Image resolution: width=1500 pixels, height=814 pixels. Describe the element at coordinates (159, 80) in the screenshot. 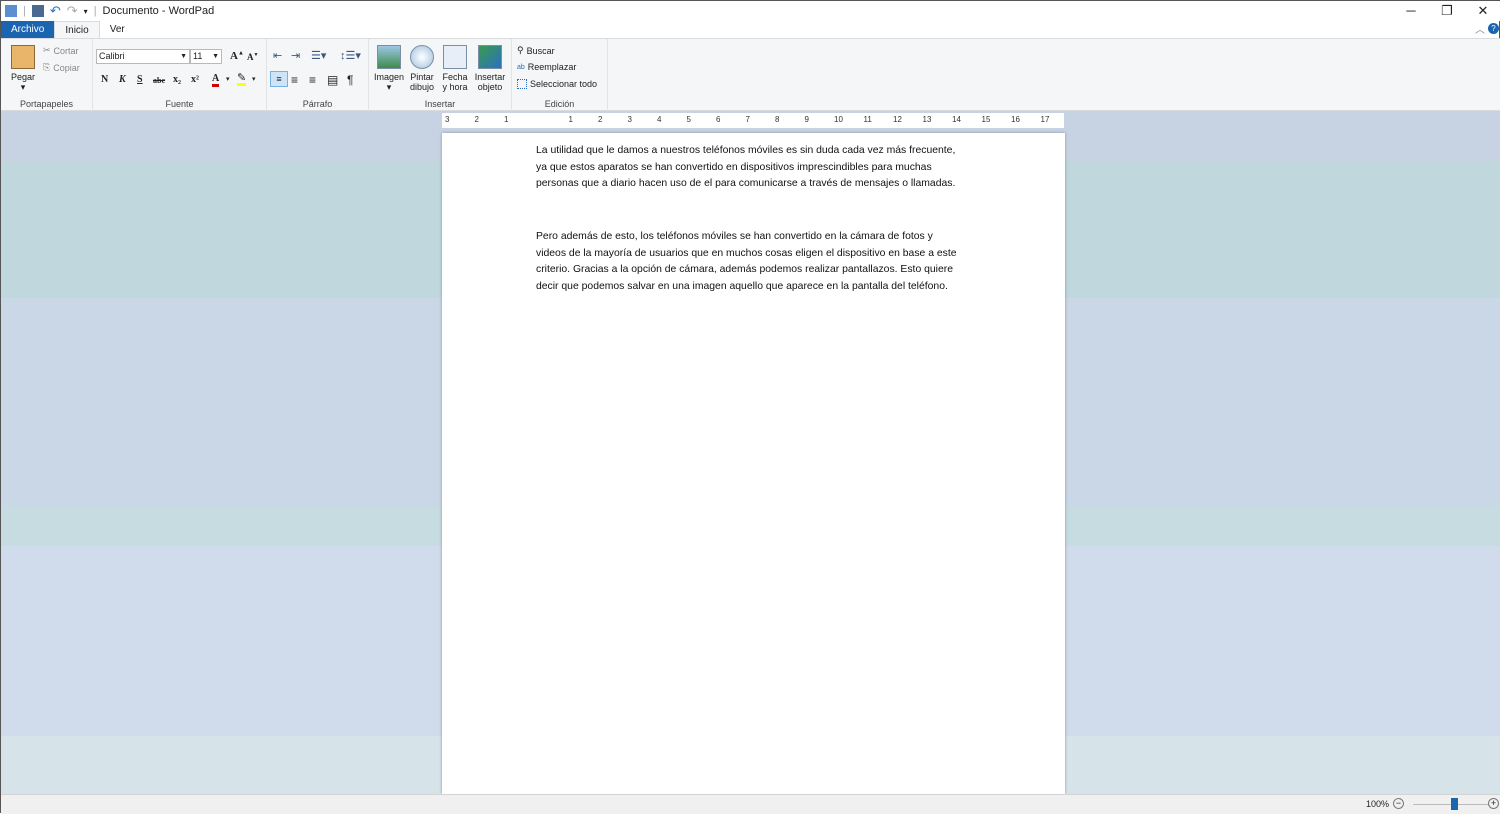

I see `strikethrough-button: abc` at that location.